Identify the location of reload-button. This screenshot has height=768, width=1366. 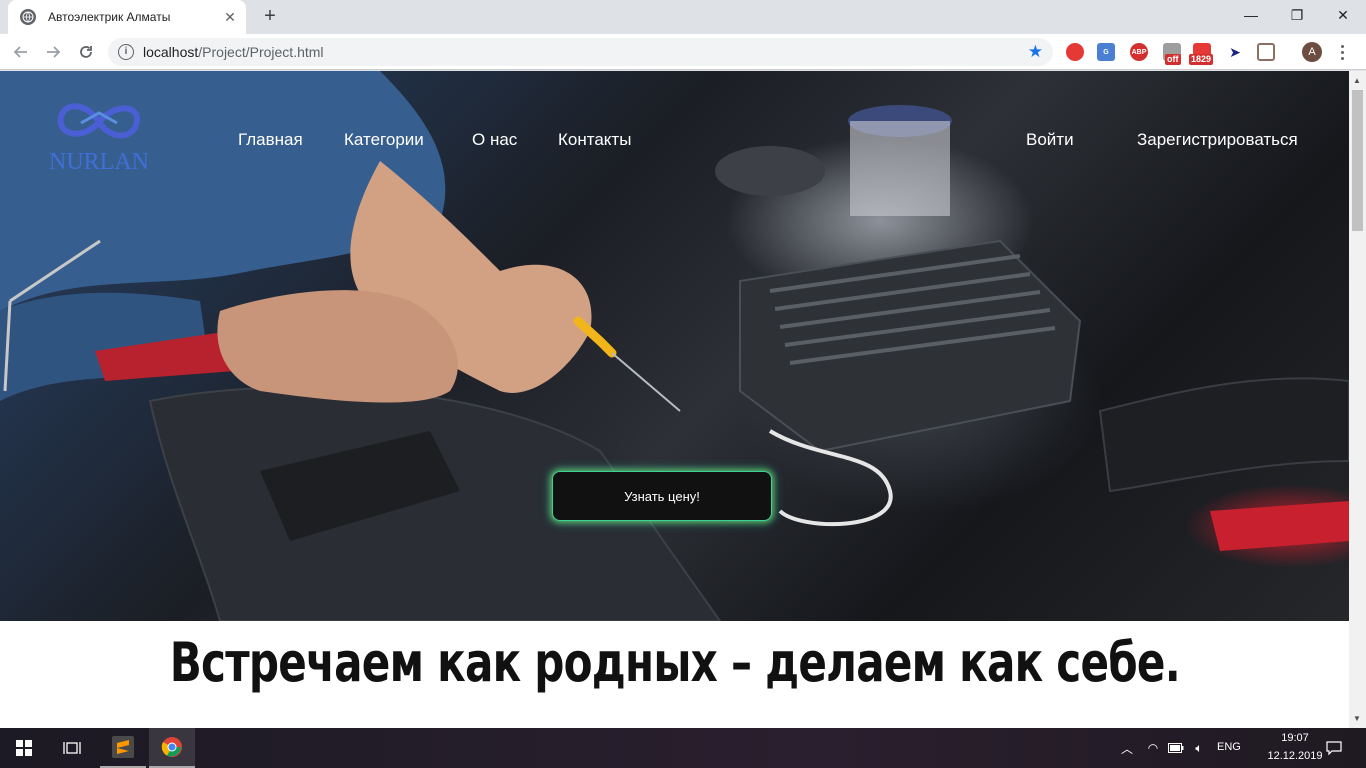
(86, 52).